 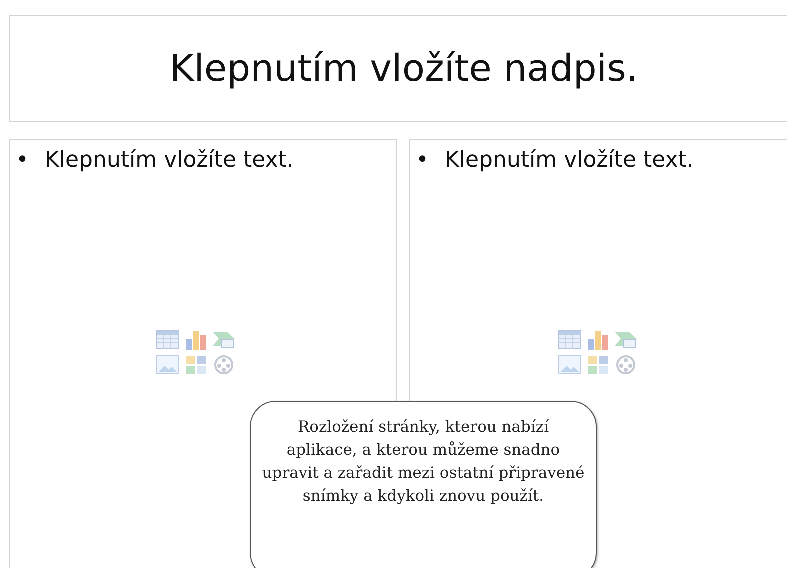 What do you see at coordinates (404, 68) in the screenshot?
I see `title-text: Klepnutím vložíte nadpis.` at bounding box center [404, 68].